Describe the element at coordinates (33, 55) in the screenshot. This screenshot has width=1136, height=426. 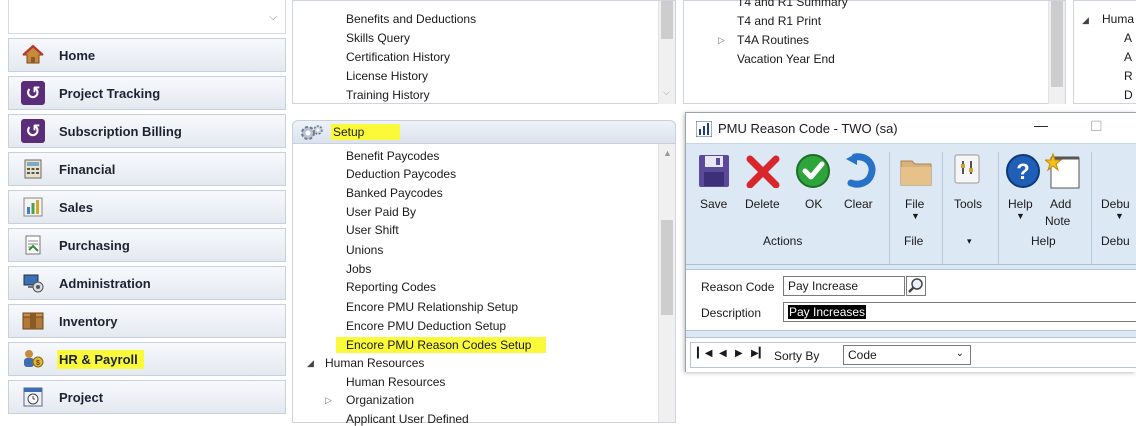
I see `home-icon` at that location.